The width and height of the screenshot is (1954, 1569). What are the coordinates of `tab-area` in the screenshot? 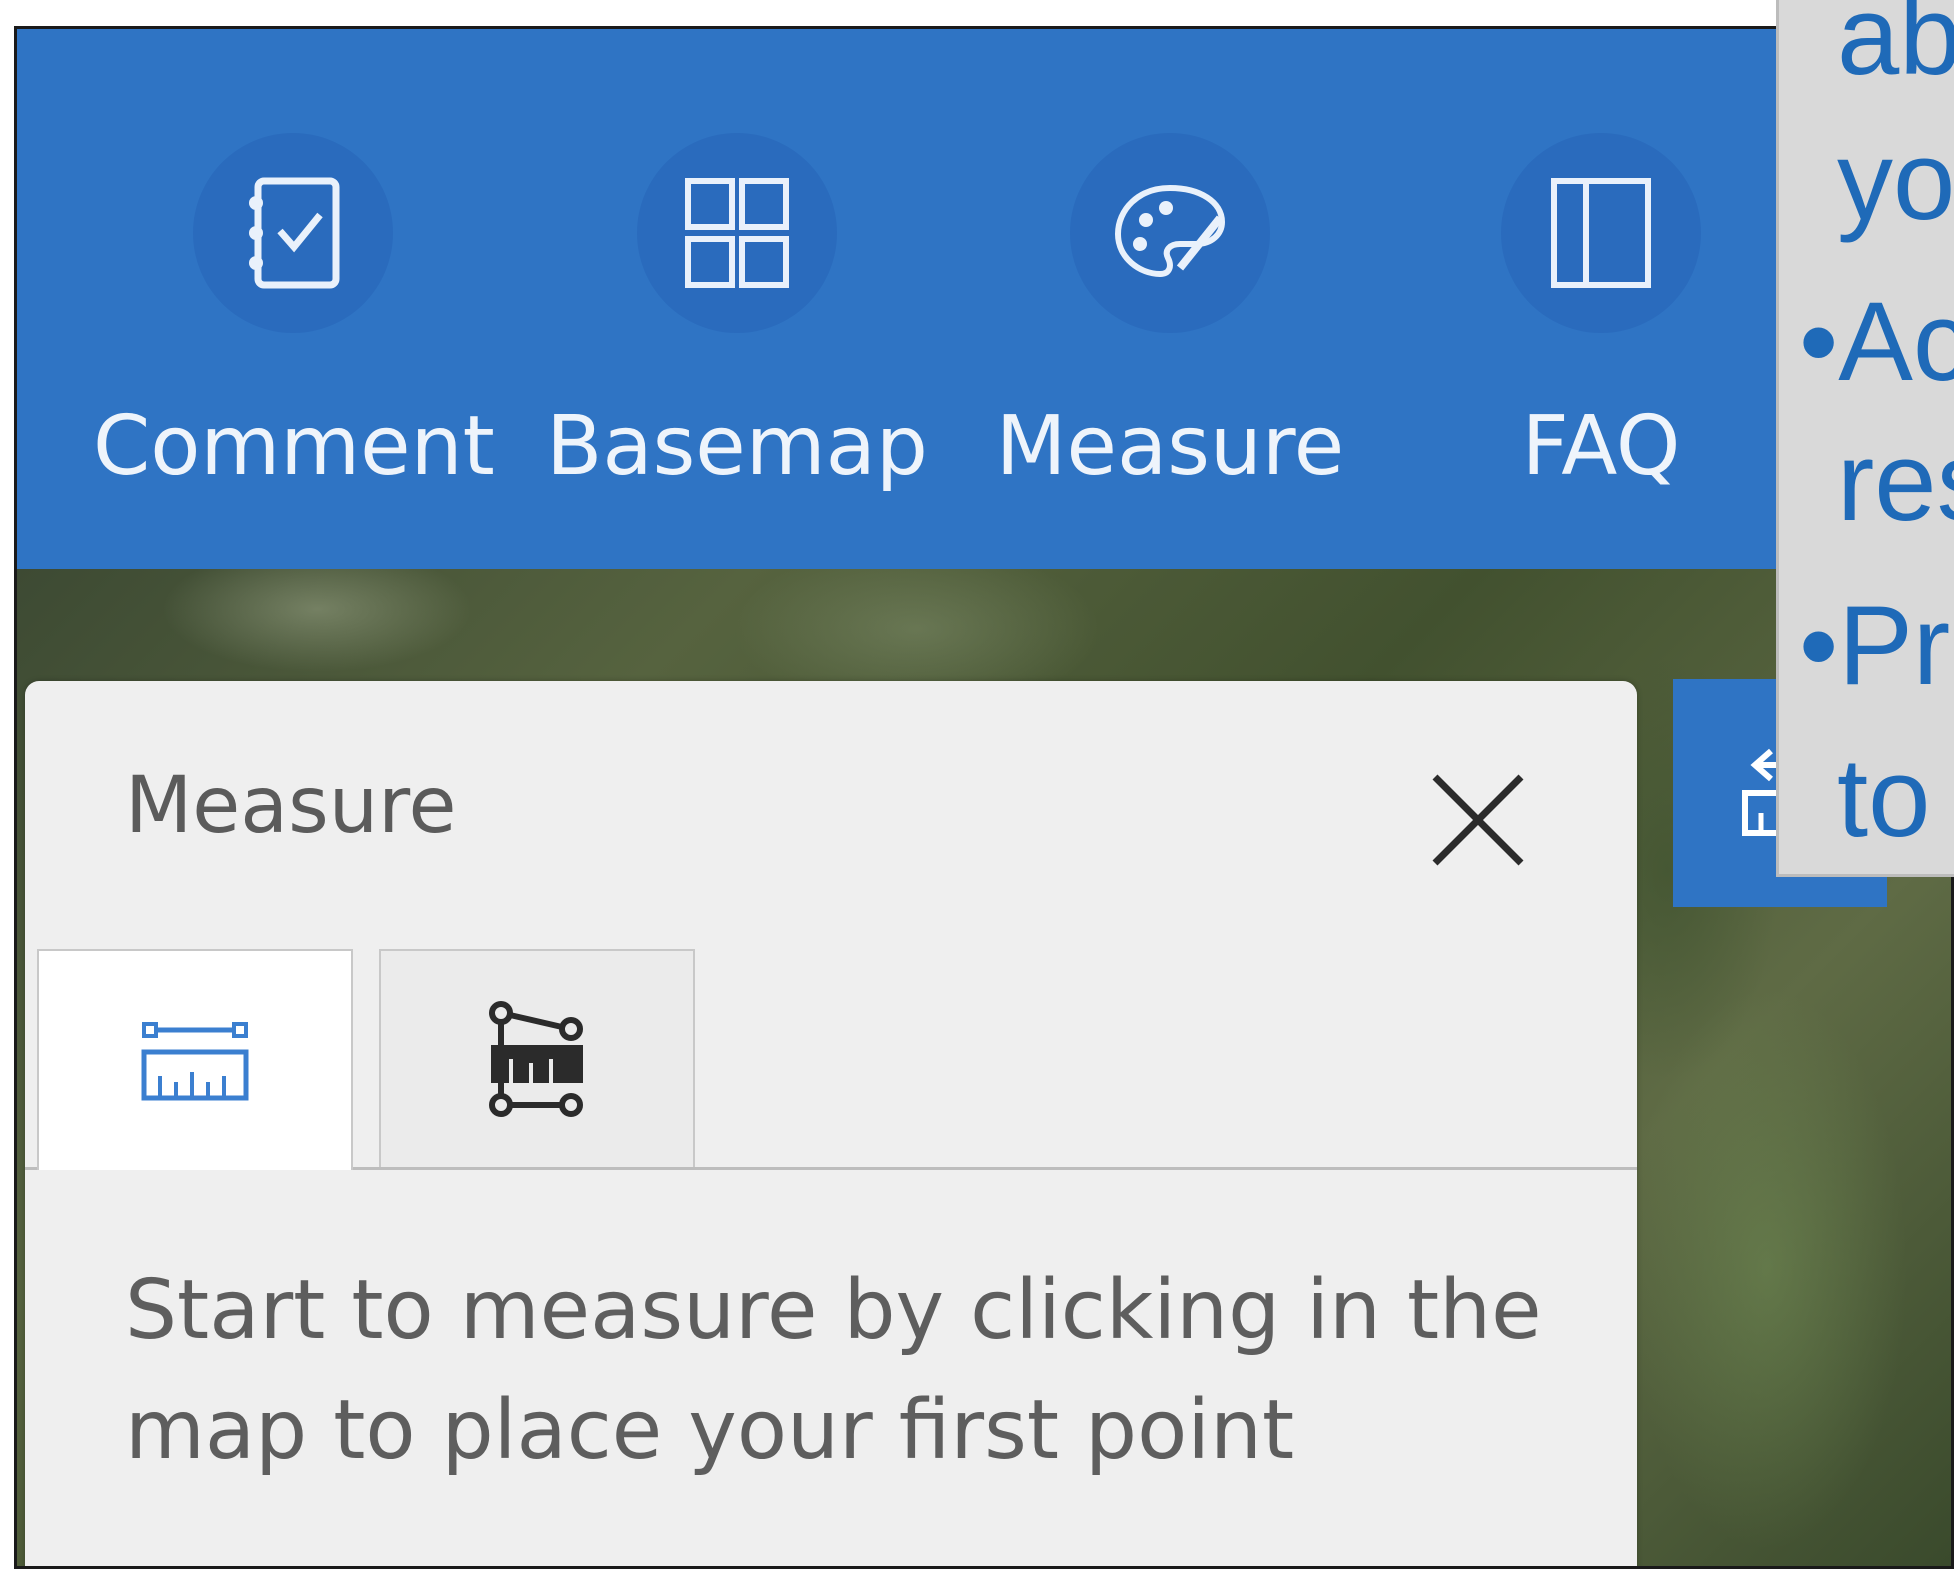 It's located at (537, 1058).